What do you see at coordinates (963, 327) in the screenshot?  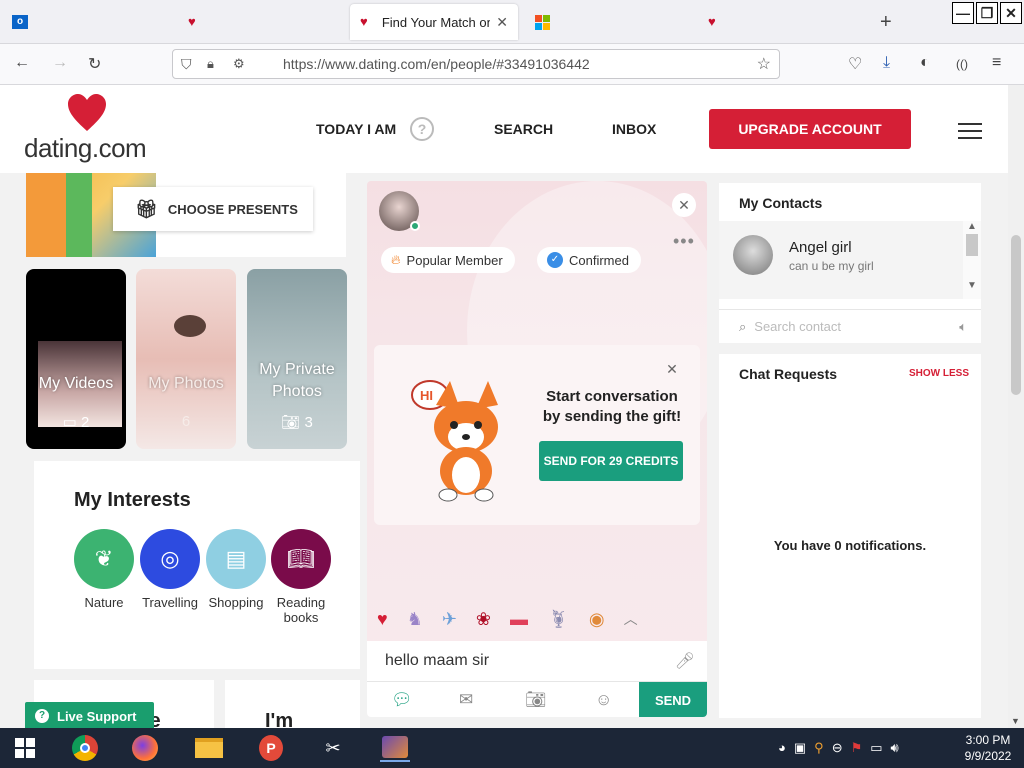 I see `speaker-icon: 🔈︎` at bounding box center [963, 327].